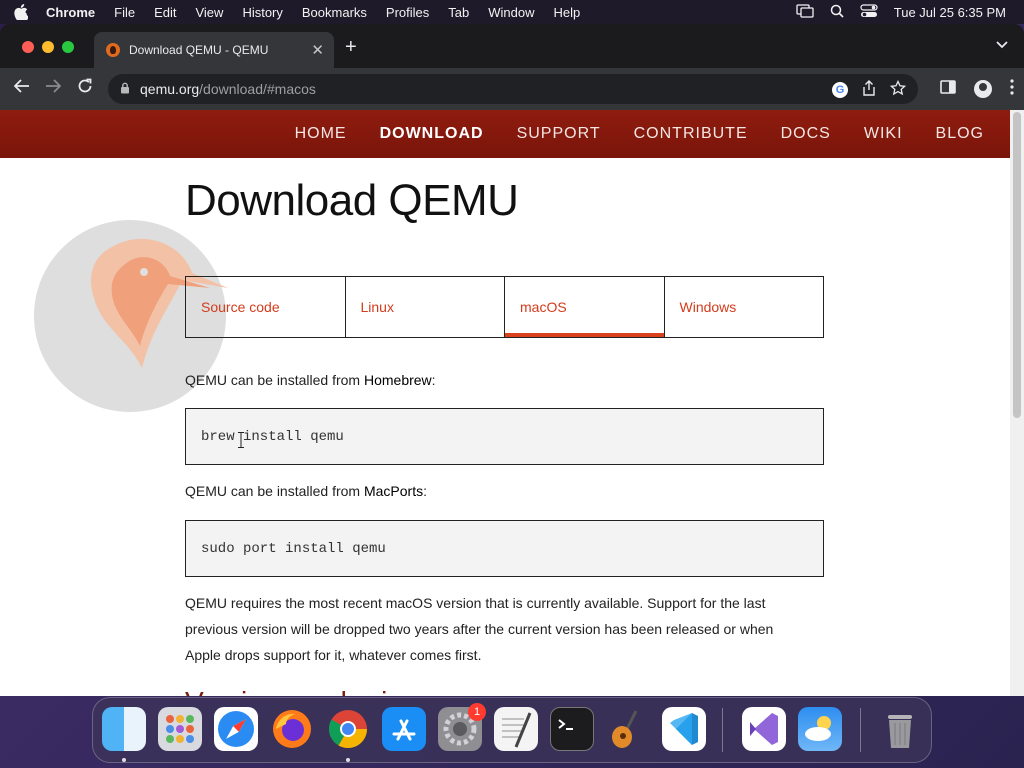 Image resolution: width=1024 pixels, height=768 pixels. Describe the element at coordinates (477, 712) in the screenshot. I see `settings-notification-badge: 1` at that location.